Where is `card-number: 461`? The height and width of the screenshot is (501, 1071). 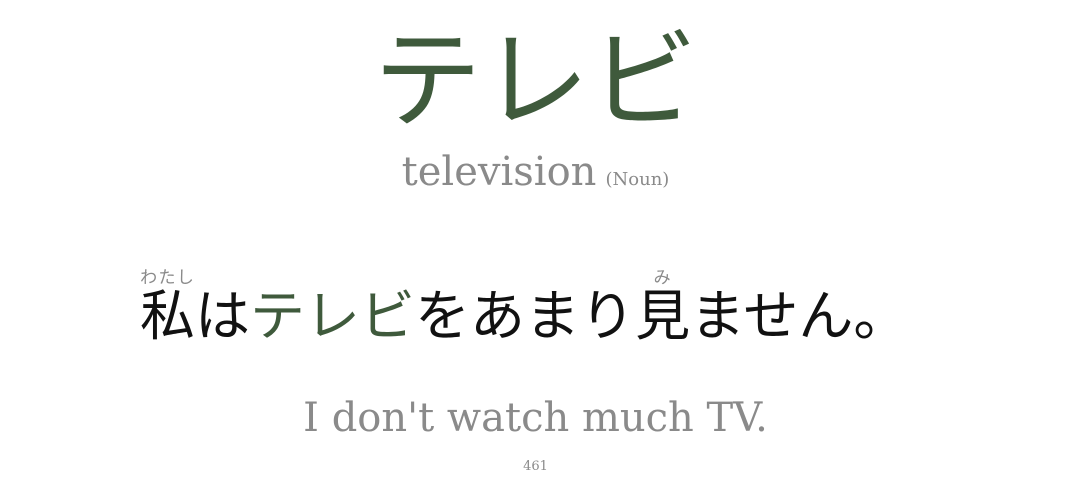 card-number: 461 is located at coordinates (535, 466).